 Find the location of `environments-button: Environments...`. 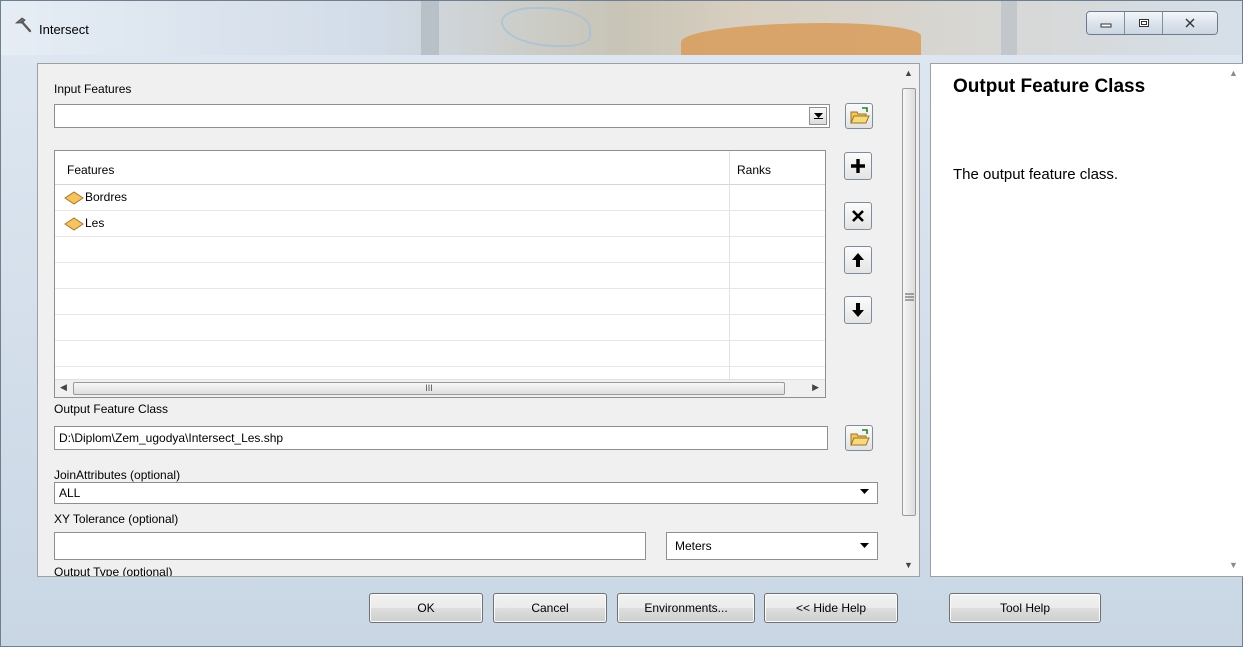

environments-button: Environments... is located at coordinates (686, 608).